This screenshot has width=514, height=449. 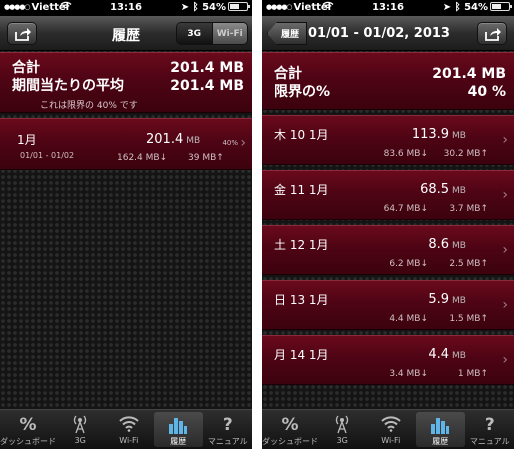 I want to click on day-download: 3.4 MB↓, so click(x=408, y=374).